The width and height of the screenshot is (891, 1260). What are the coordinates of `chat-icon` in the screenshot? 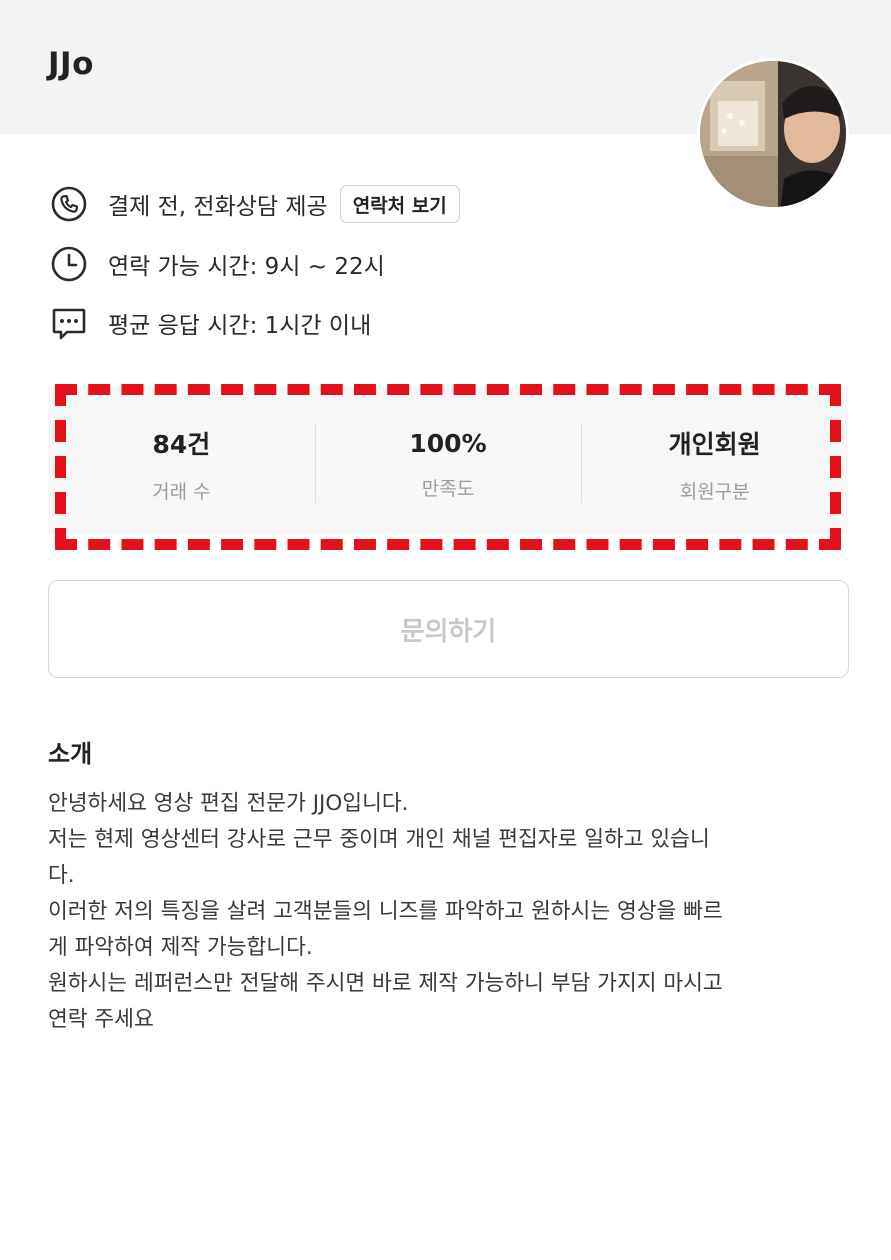 It's located at (79, 323).